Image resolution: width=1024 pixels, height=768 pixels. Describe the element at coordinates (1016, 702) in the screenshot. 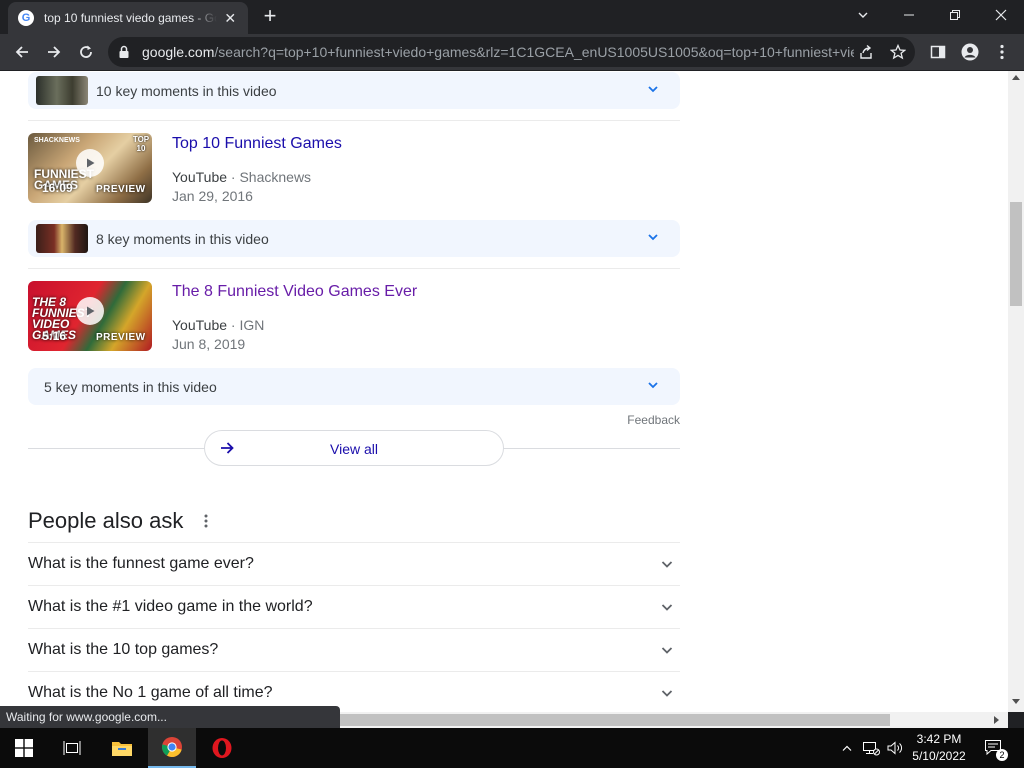

I see `scroll-down-icon` at that location.